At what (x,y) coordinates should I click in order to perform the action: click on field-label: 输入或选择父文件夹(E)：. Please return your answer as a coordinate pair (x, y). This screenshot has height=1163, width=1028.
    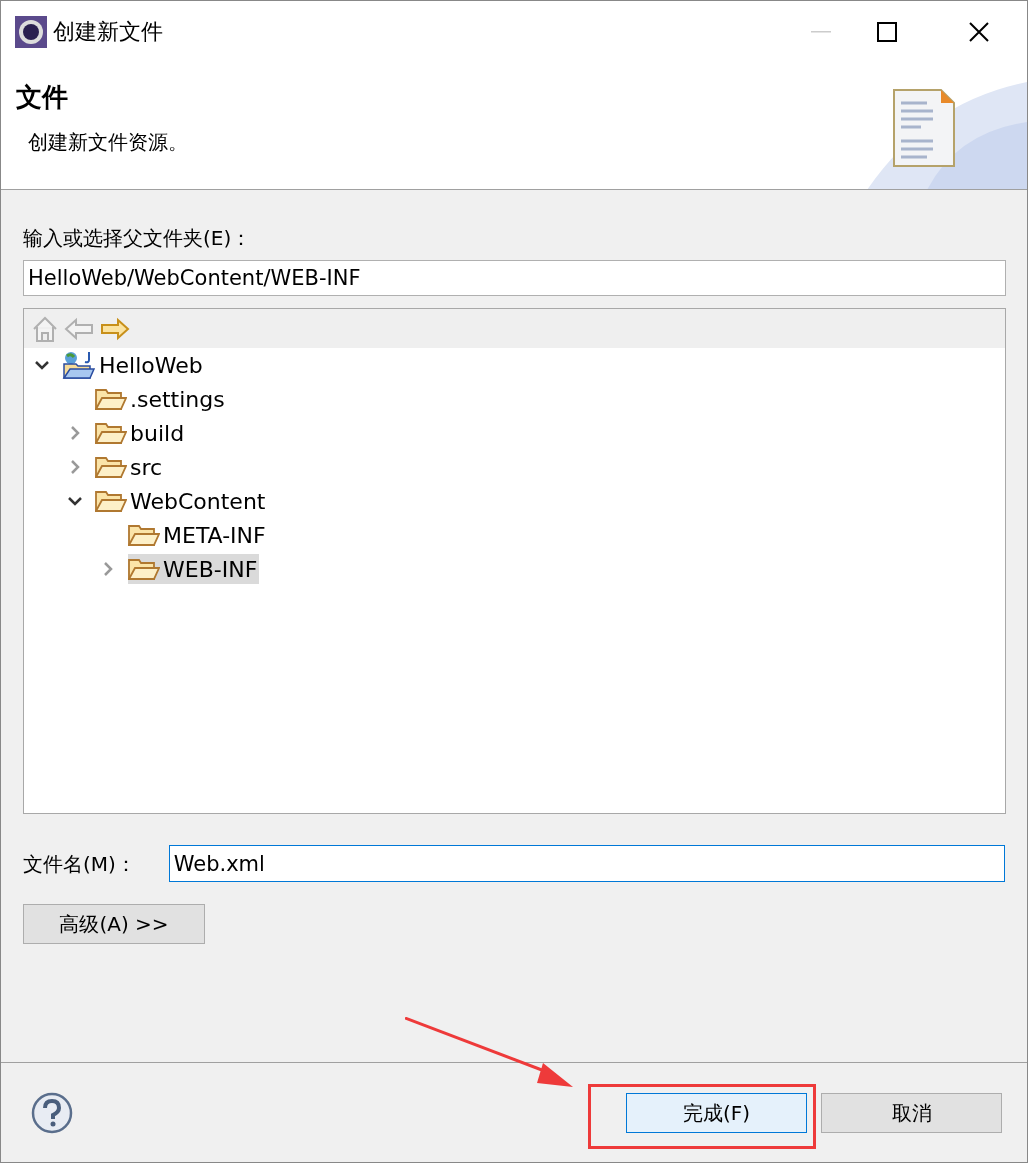
    Looking at the image, I should click on (138, 238).